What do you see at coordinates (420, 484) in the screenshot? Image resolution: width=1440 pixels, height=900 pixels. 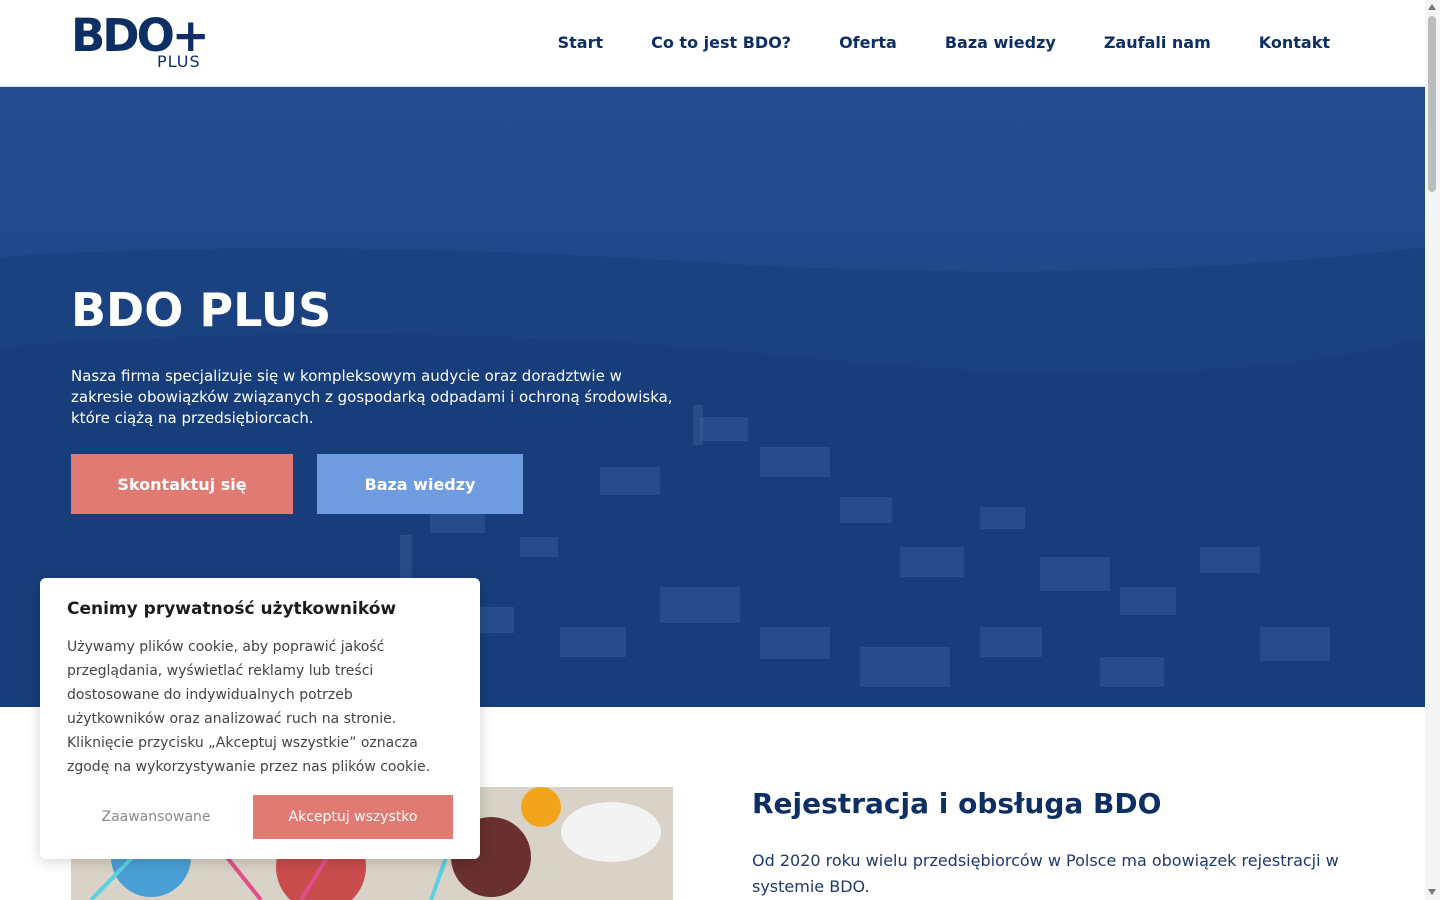 I see `knowledge-base-button: Baza wiedzy` at bounding box center [420, 484].